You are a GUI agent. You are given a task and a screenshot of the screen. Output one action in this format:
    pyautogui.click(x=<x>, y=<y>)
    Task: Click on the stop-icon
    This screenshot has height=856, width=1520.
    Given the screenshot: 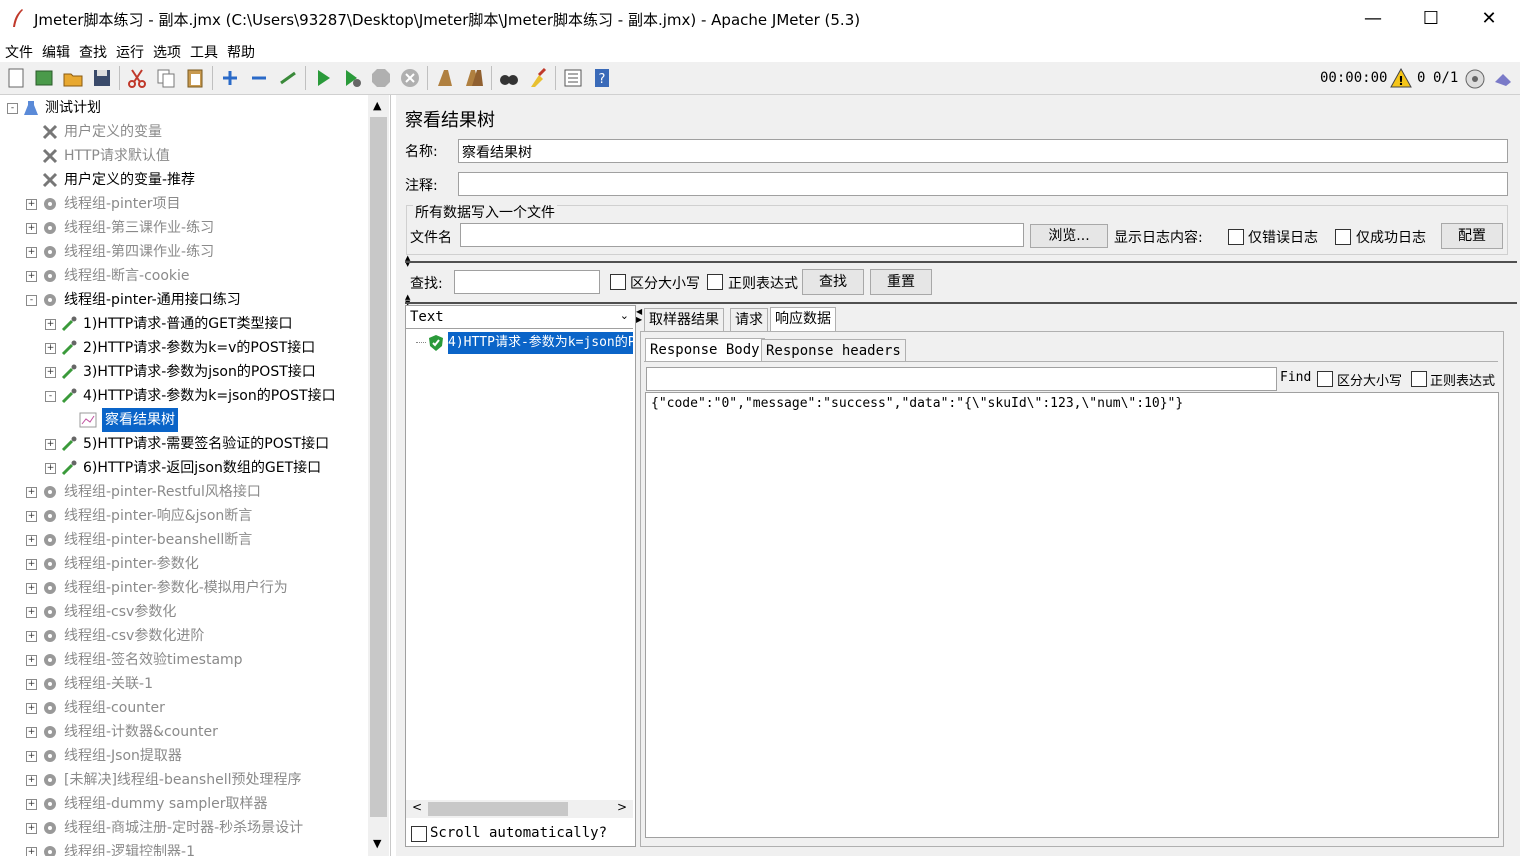 What is the action you would take?
    pyautogui.click(x=381, y=78)
    